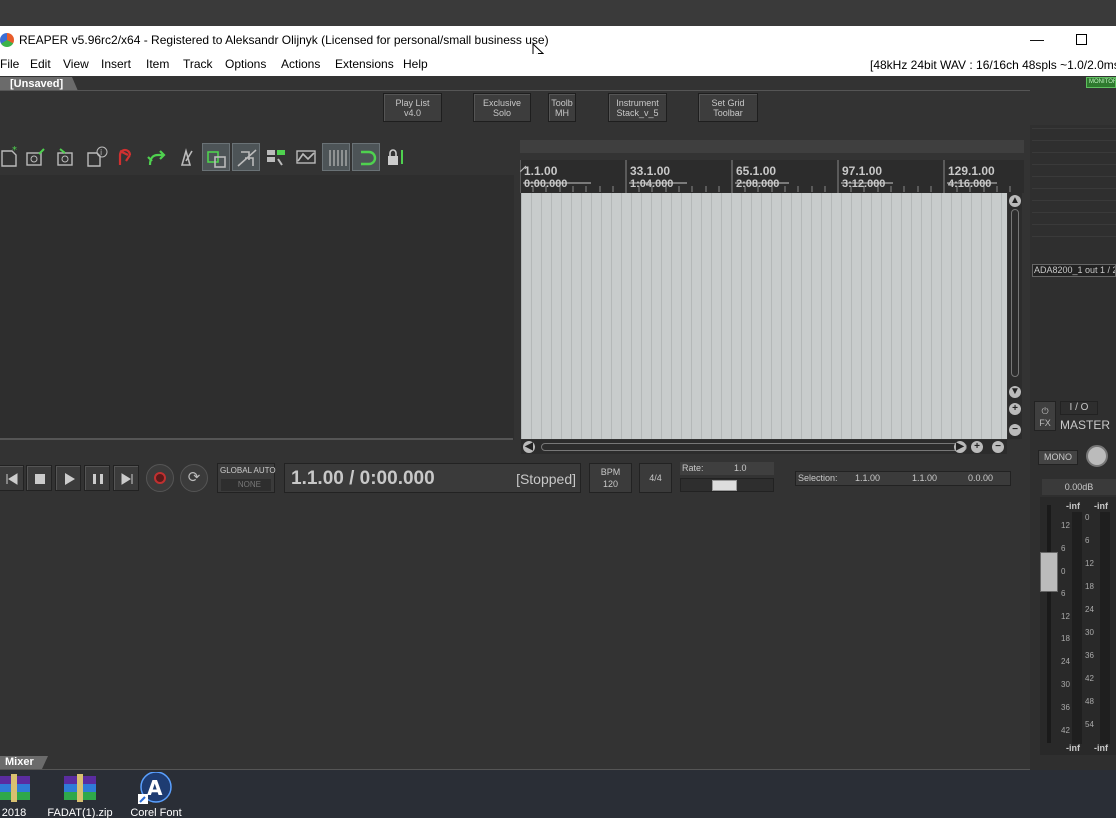 Image resolution: width=1116 pixels, height=818 pixels. Describe the element at coordinates (97, 478) in the screenshot. I see `pause-button` at that location.